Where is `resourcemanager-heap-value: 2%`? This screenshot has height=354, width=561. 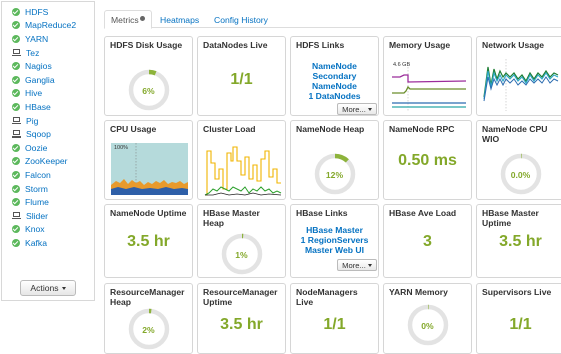 resourcemanager-heap-value: 2% is located at coordinates (148, 330).